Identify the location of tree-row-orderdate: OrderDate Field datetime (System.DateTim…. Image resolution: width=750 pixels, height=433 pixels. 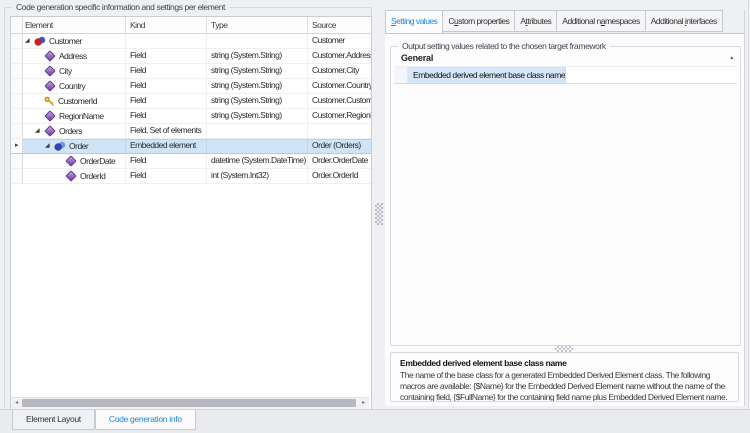
(191, 161).